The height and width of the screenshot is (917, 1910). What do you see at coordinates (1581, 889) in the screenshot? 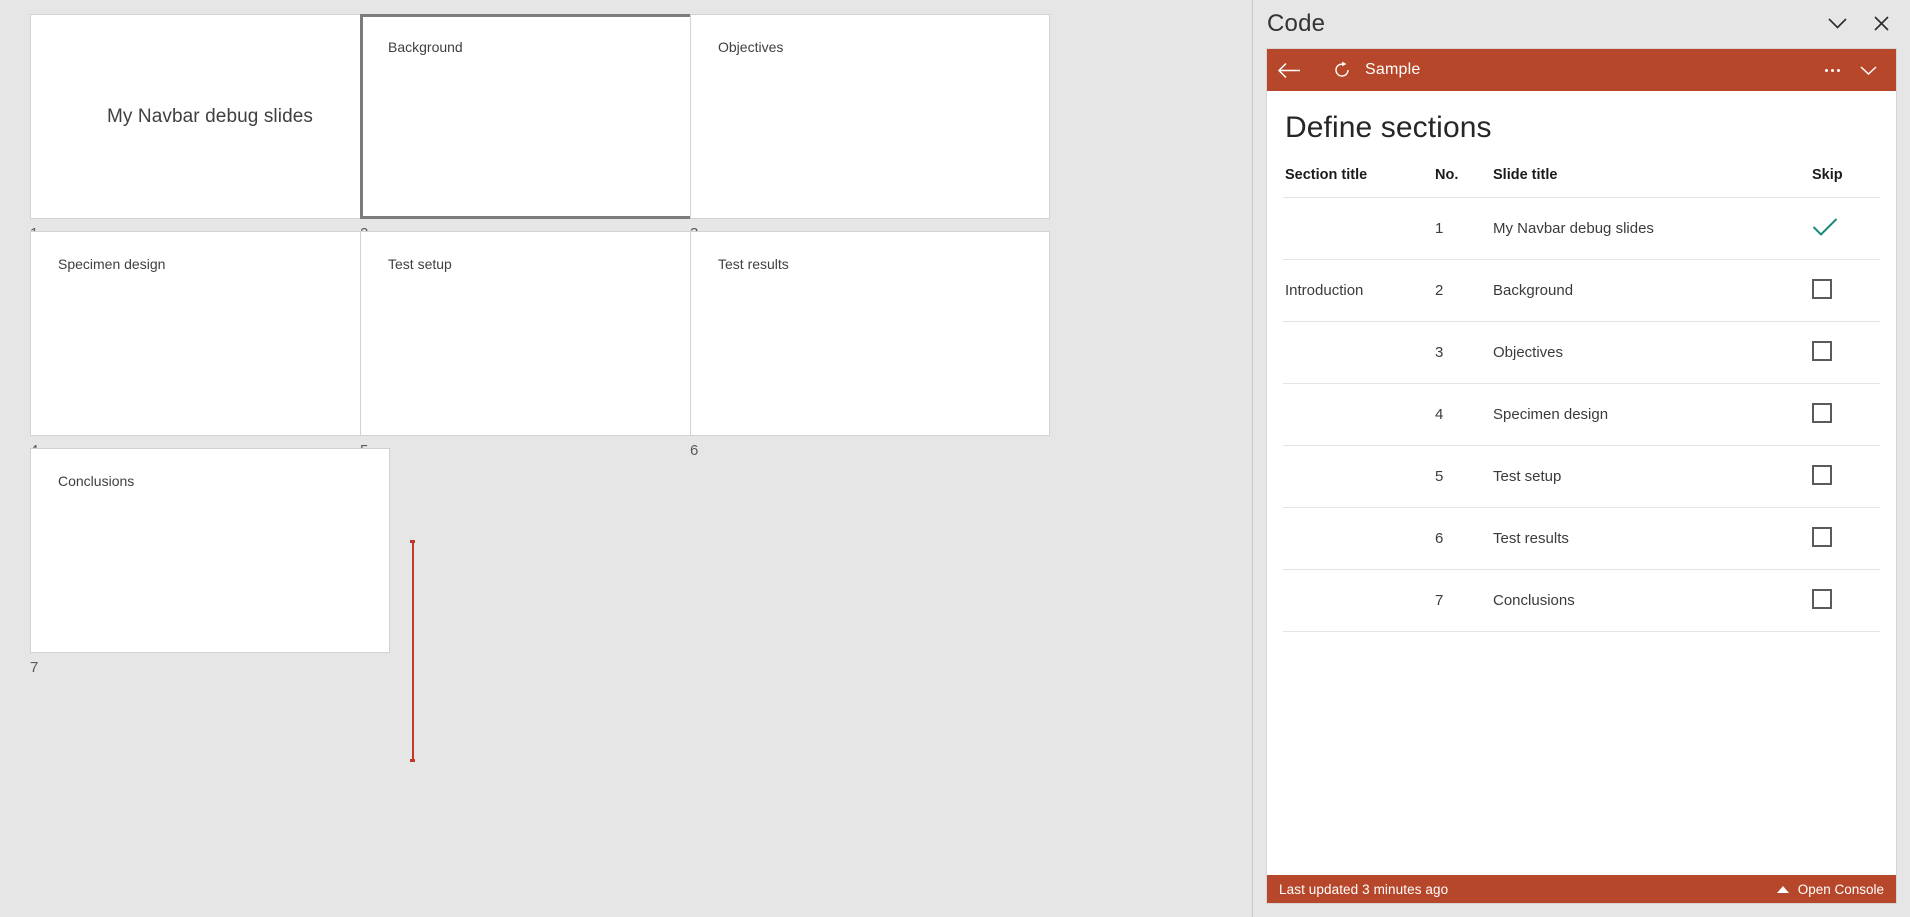
I see `addin-status-bar: Last updated 3 minutes ago Open Console` at bounding box center [1581, 889].